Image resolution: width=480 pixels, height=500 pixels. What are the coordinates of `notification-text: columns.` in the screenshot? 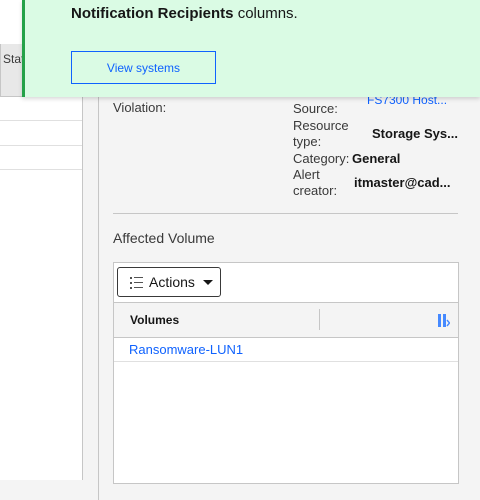 It's located at (265, 13).